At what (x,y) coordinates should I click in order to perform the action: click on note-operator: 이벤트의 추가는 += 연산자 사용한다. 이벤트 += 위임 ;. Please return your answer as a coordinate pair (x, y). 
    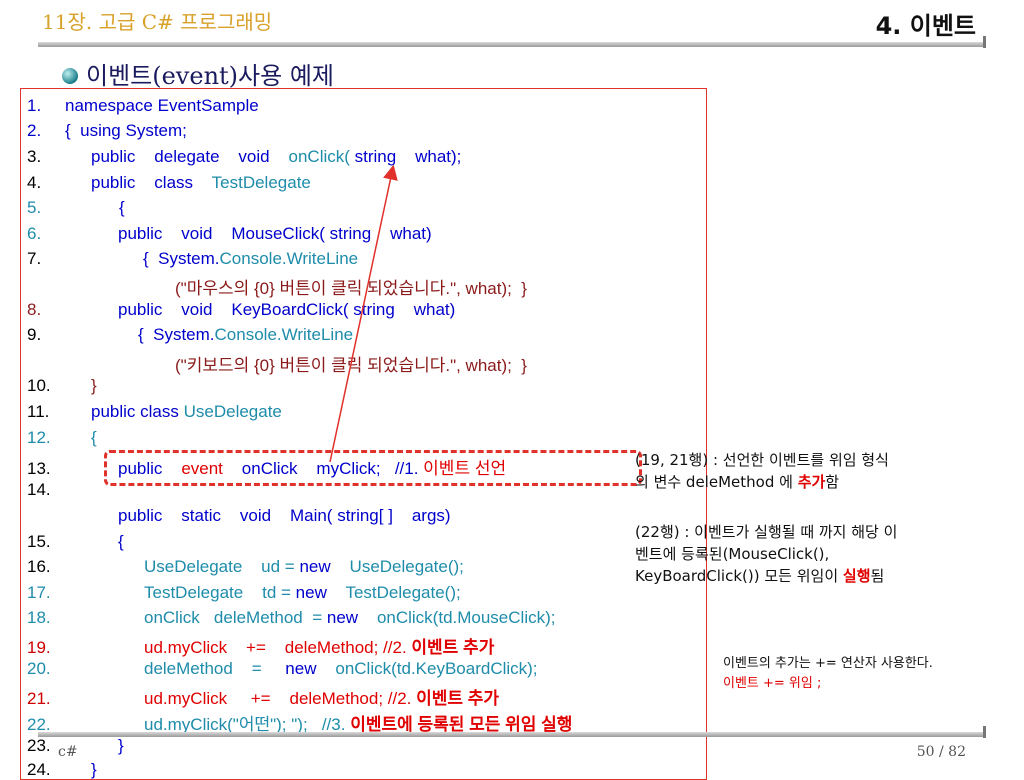
    Looking at the image, I should click on (828, 674).